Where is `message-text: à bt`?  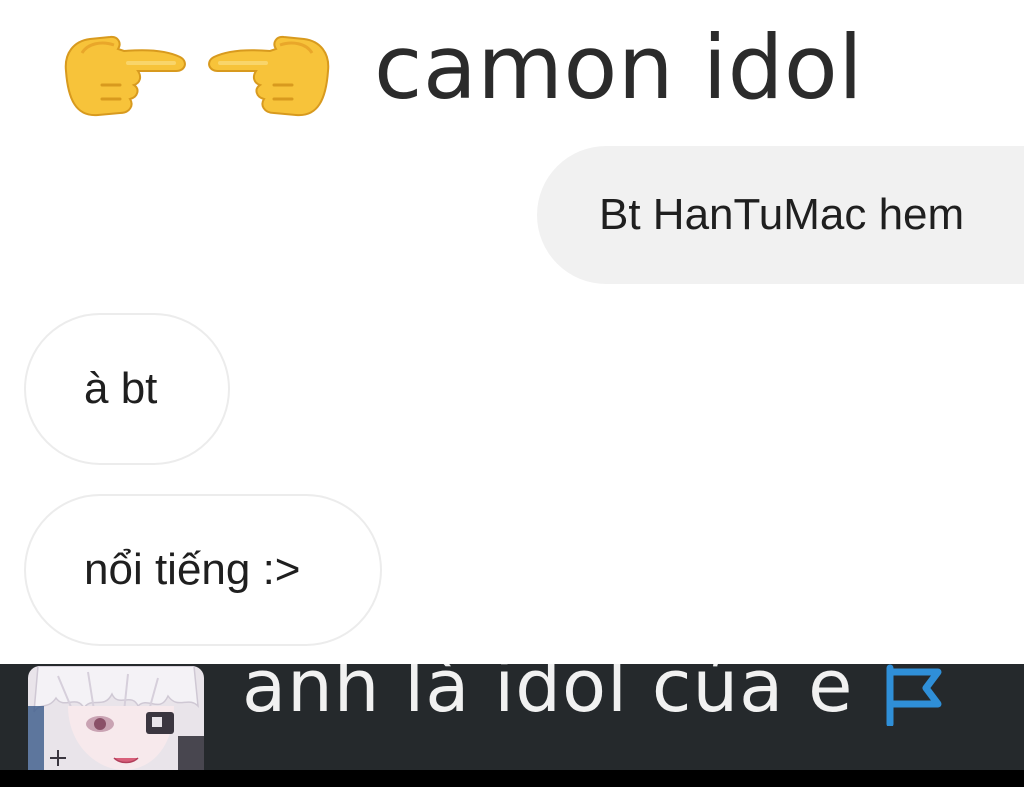 message-text: à bt is located at coordinates (121, 388).